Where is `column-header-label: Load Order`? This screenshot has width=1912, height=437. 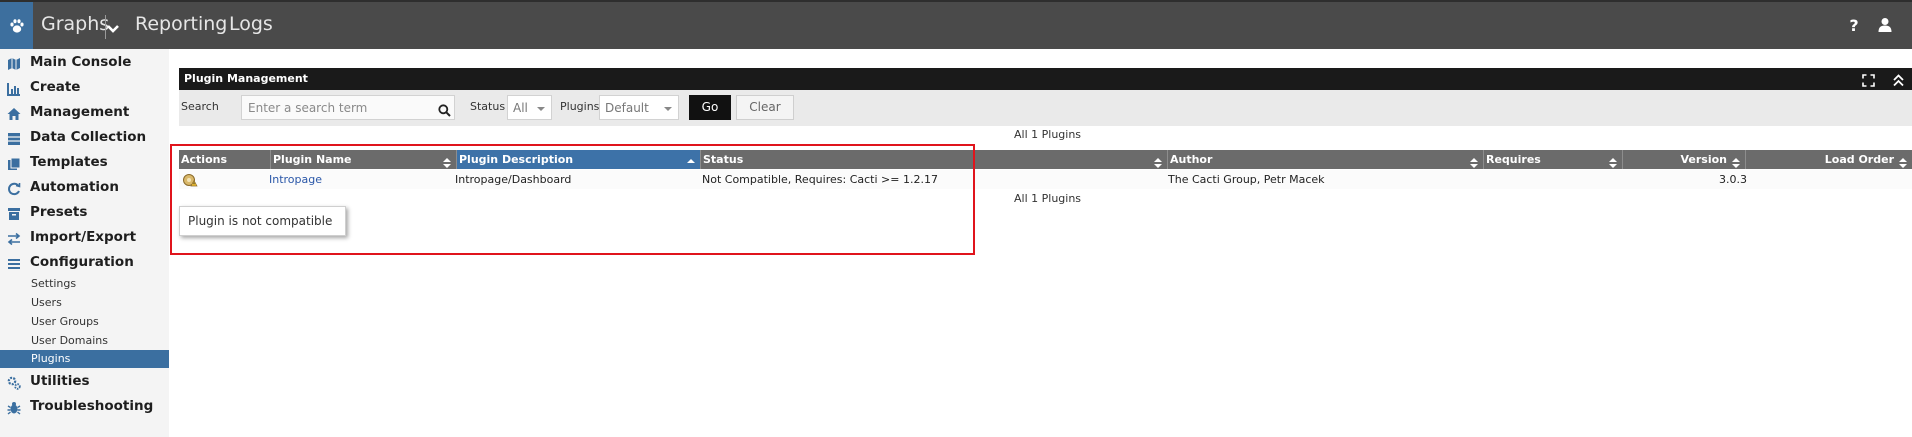 column-header-label: Load Order is located at coordinates (1859, 159).